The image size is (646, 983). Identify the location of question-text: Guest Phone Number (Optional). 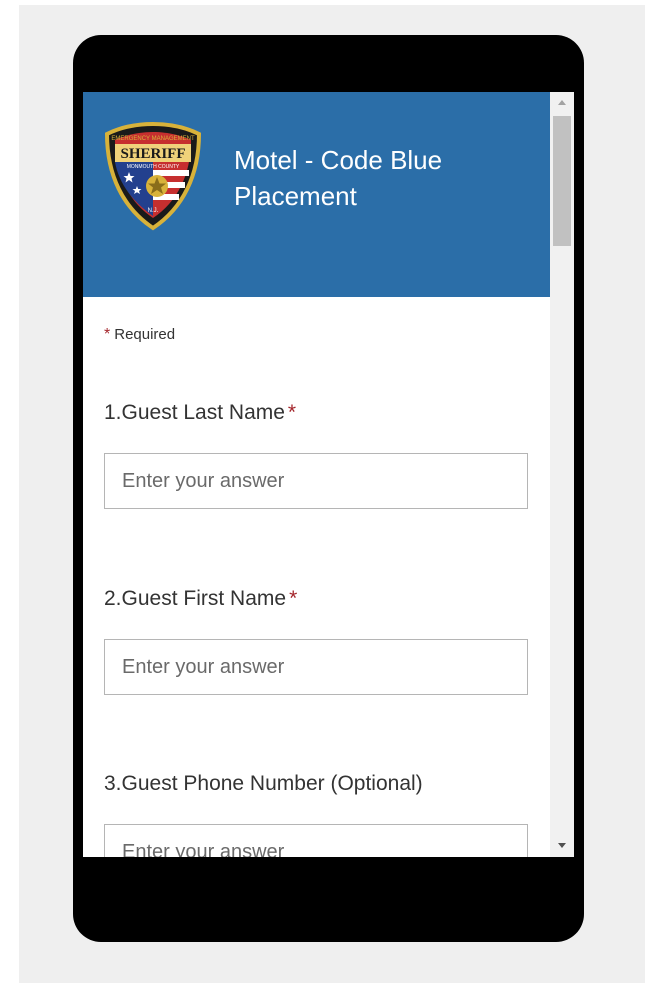
(272, 783).